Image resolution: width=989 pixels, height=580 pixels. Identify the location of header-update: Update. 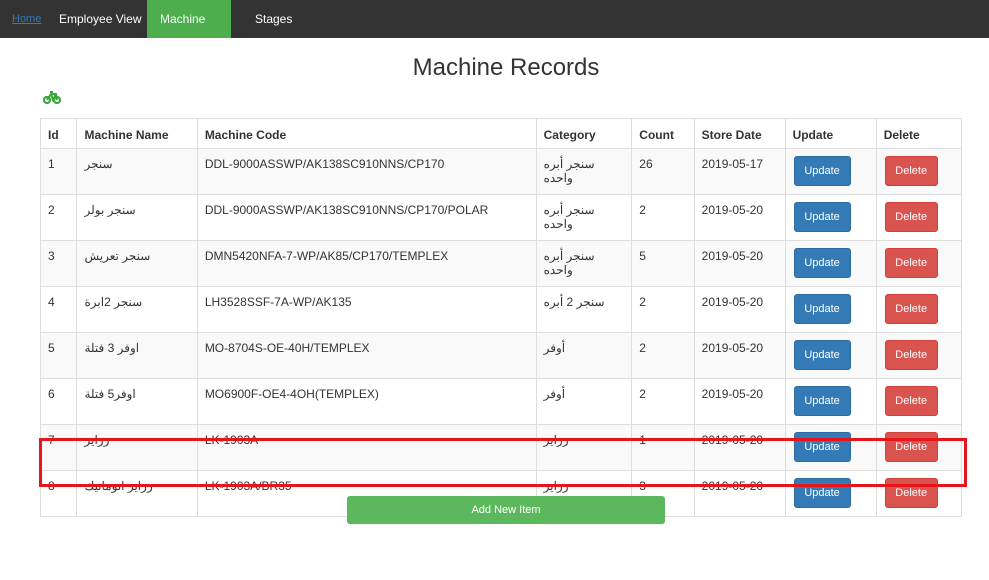
(830, 133).